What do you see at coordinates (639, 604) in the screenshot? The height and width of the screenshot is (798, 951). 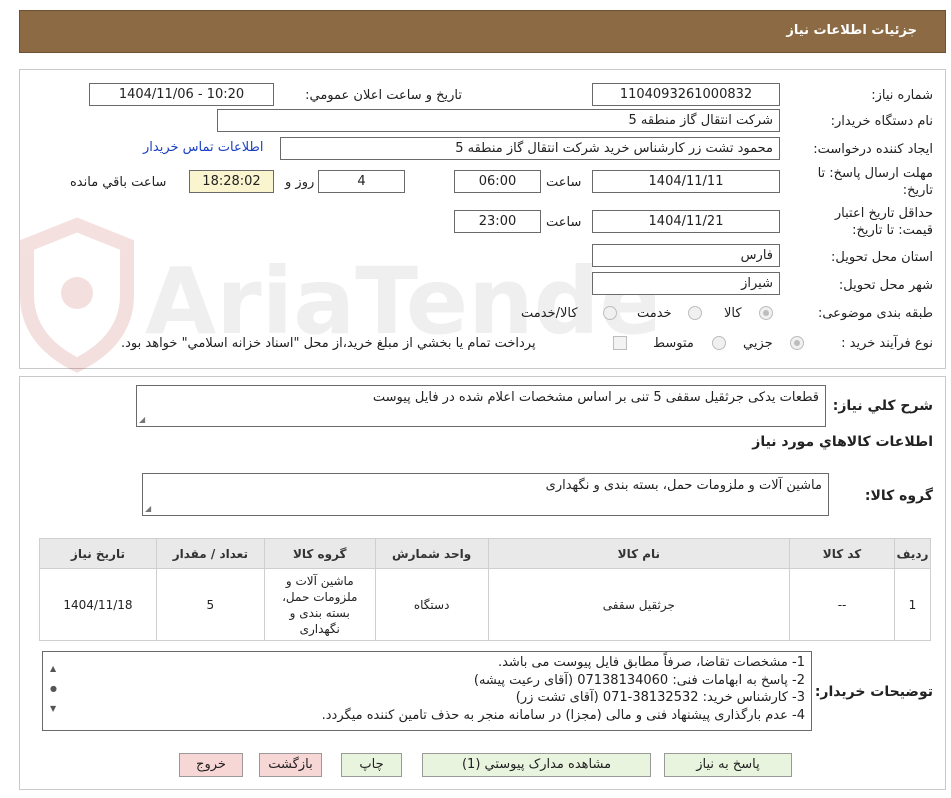 I see `cell-goods-name: جرثقيل سقفی` at bounding box center [639, 604].